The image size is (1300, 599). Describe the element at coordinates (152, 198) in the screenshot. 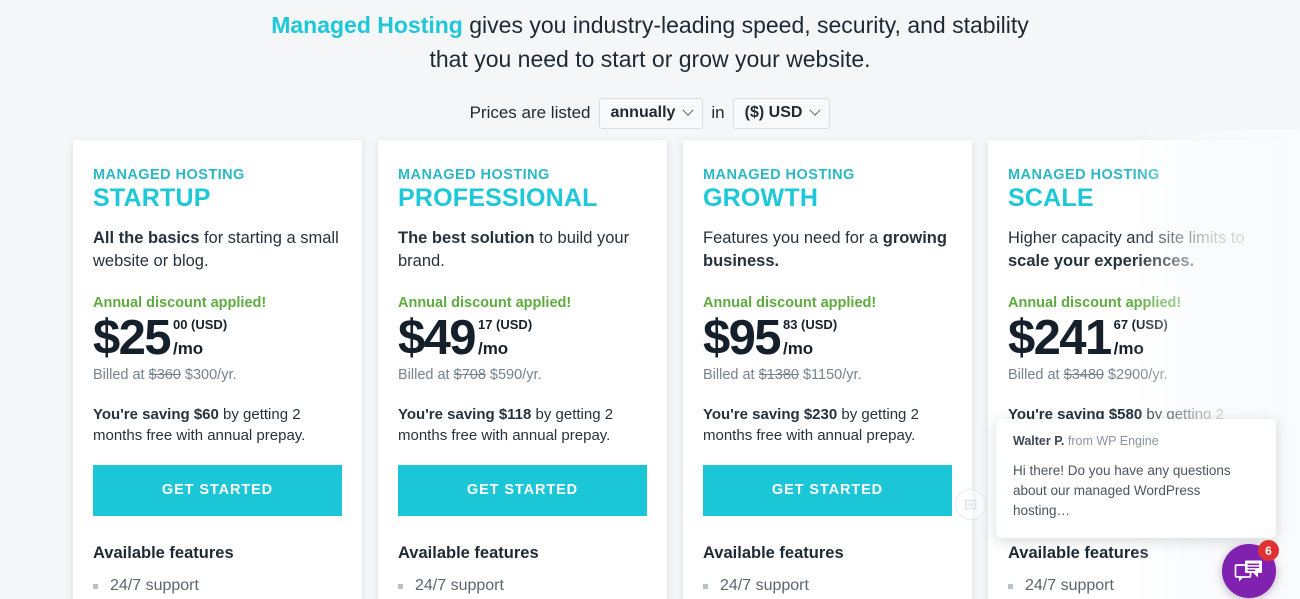

I see `card-plan-name: STARTUP` at that location.